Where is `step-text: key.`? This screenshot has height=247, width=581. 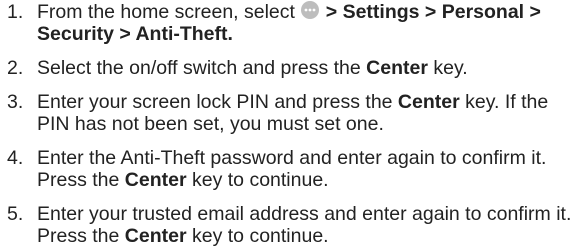 step-text: key. is located at coordinates (447, 68).